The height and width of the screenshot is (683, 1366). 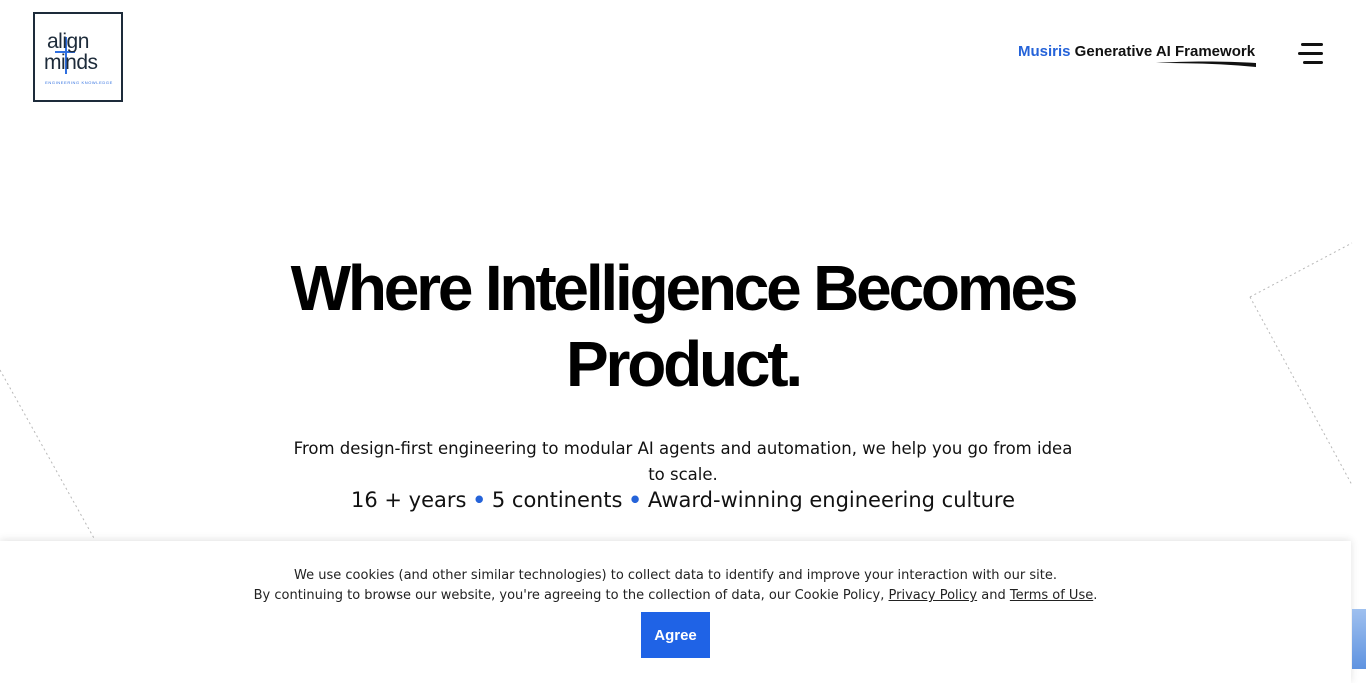 I want to click on framework-label: Generative AI Framework, so click(x=1163, y=51).